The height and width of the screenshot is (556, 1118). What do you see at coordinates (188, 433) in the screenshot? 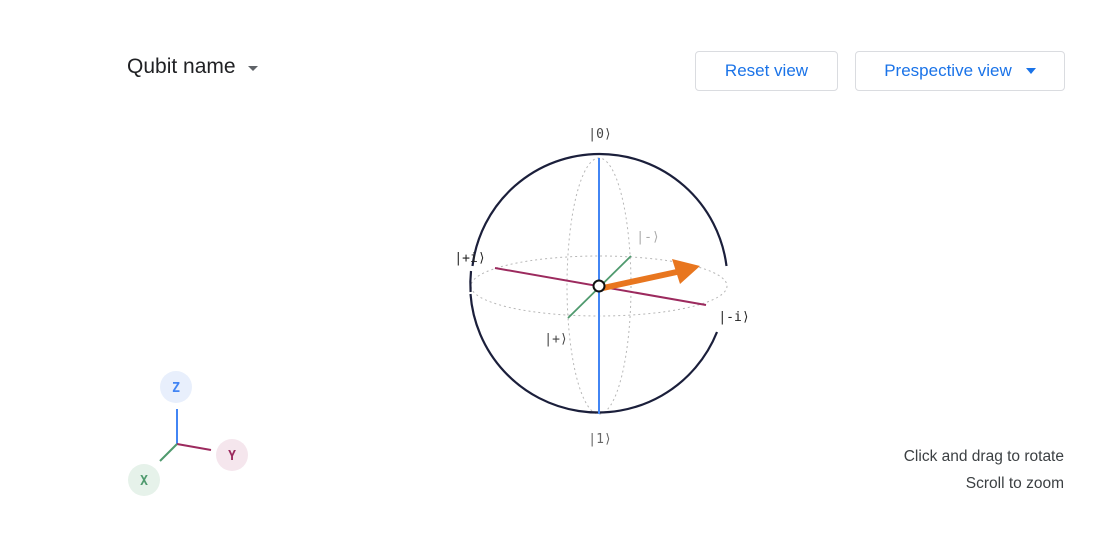
I see `axis-gizmo: Z Y X` at bounding box center [188, 433].